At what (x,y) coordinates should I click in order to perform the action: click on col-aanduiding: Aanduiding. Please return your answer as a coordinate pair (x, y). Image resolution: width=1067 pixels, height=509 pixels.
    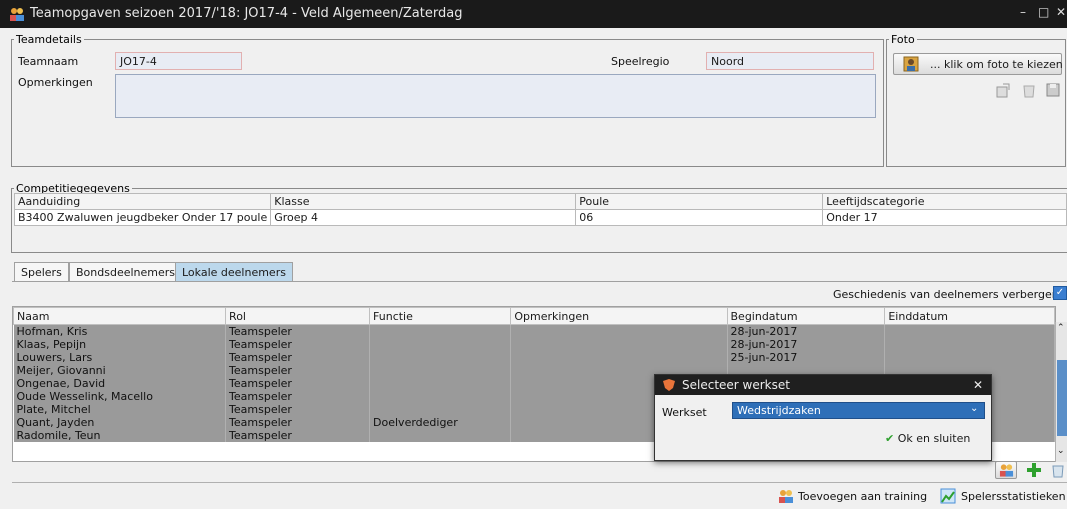
    Looking at the image, I should click on (142, 201).